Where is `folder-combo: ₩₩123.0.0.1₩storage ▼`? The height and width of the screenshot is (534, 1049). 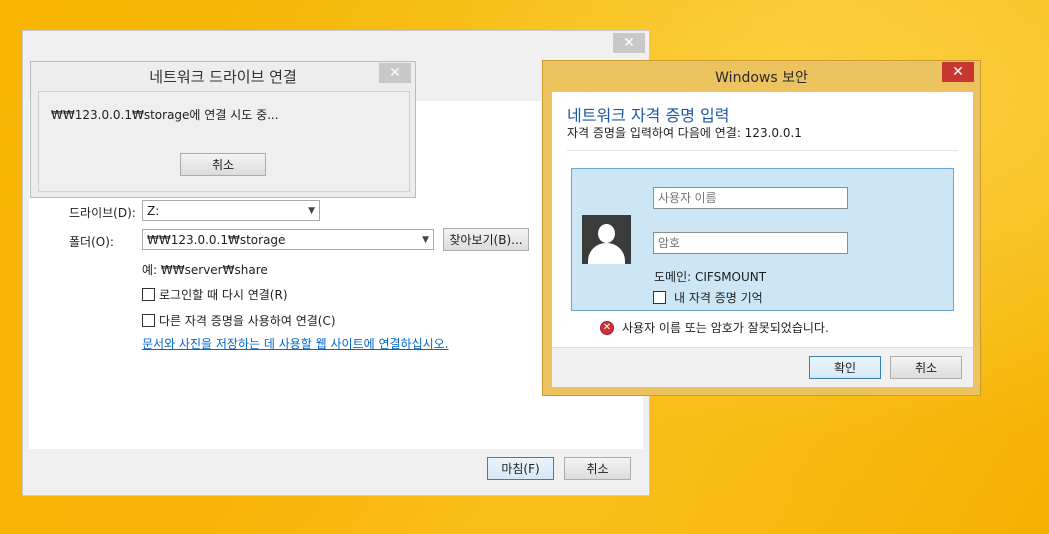 folder-combo: ₩₩123.0.0.1₩storage ▼ is located at coordinates (288, 239).